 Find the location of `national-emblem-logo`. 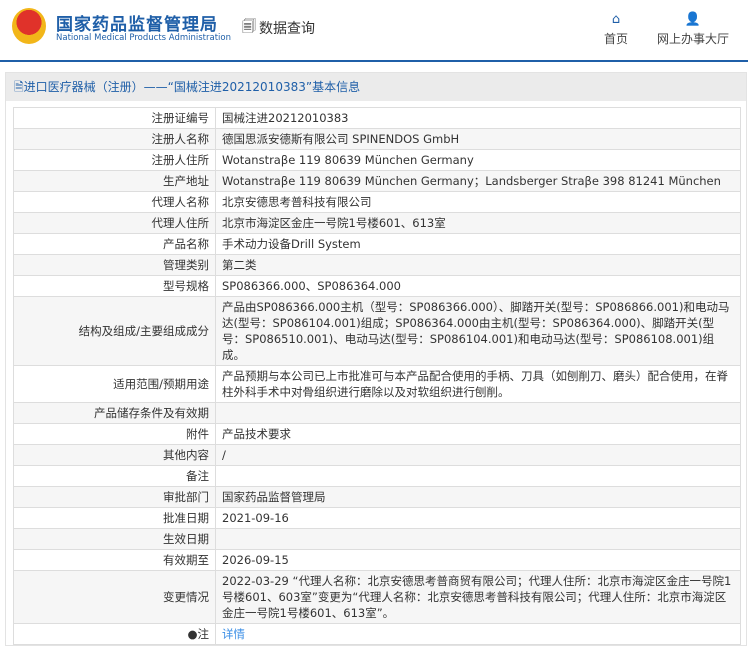

national-emblem-logo is located at coordinates (29, 26).